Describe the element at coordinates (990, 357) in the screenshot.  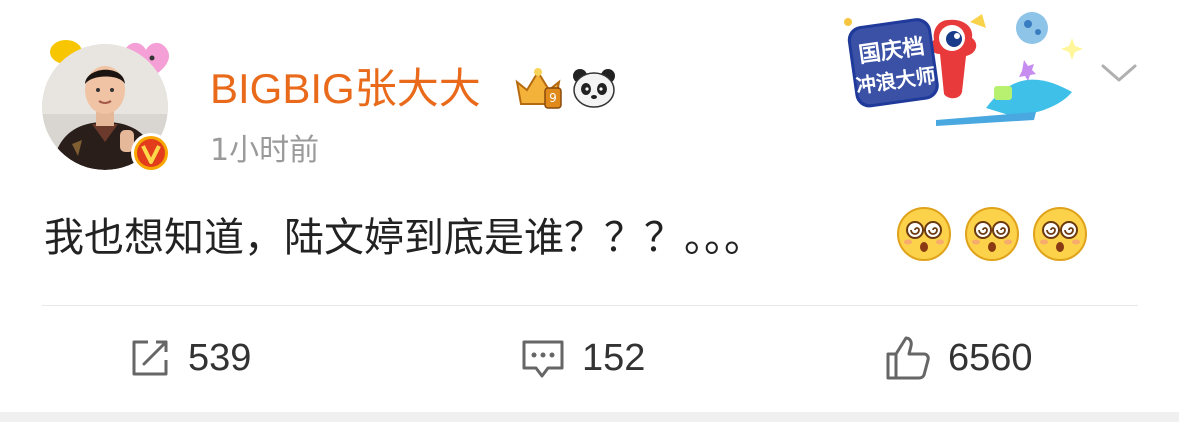
I see `like-count: 6560` at that location.